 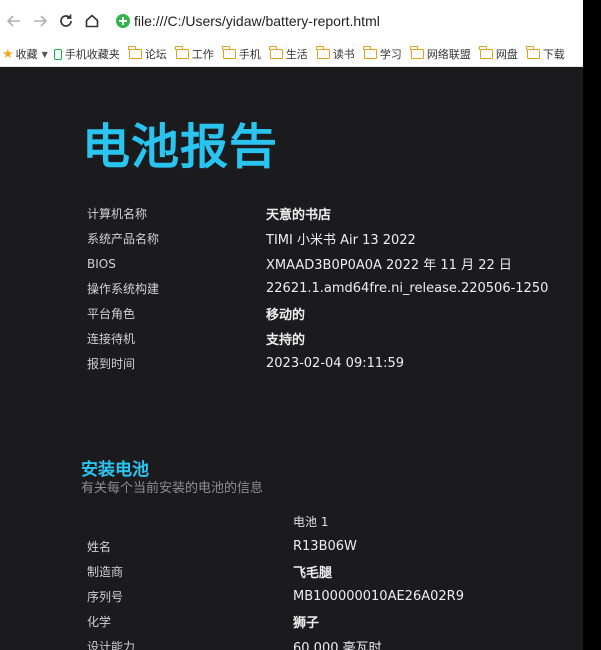 What do you see at coordinates (155, 54) in the screenshot?
I see `bookmark-label: 论坛` at bounding box center [155, 54].